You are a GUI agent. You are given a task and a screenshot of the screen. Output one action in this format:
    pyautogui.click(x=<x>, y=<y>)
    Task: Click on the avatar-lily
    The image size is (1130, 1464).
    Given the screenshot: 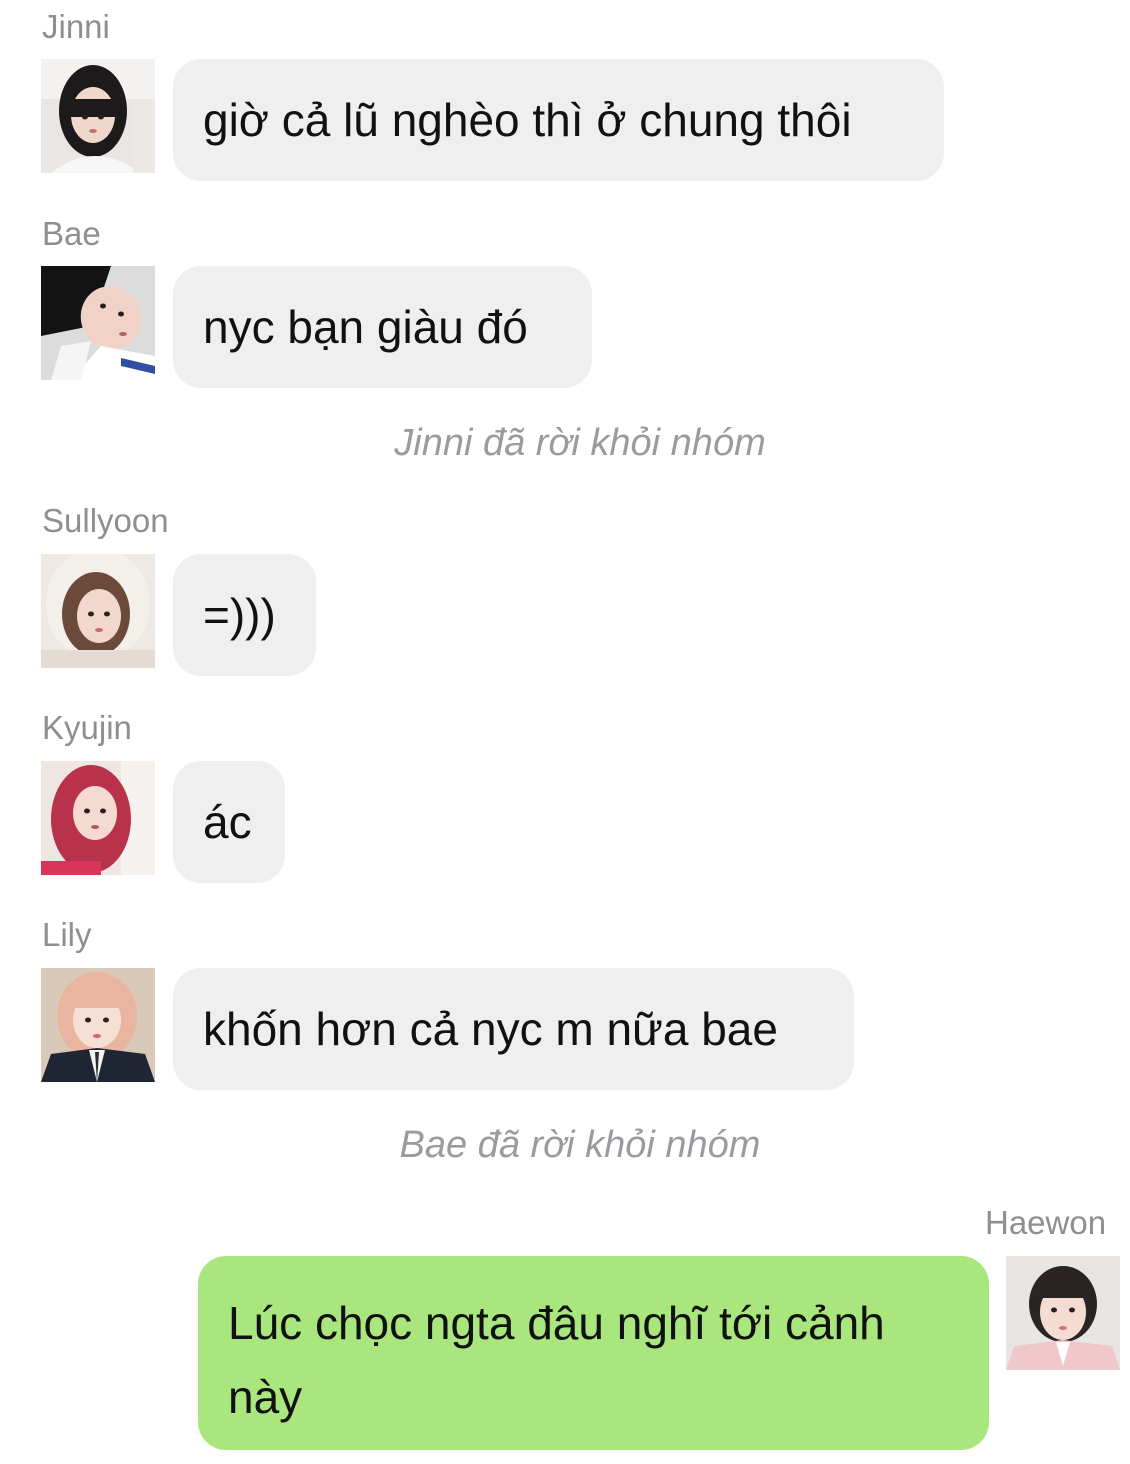 What is the action you would take?
    pyautogui.click(x=98, y=1025)
    